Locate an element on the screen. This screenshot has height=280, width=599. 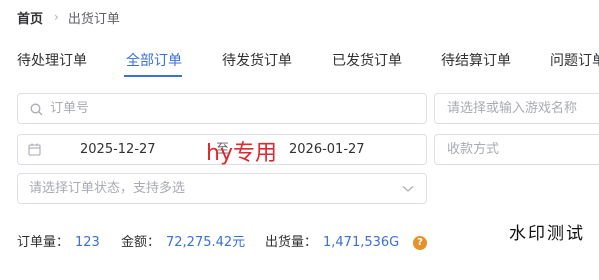
help-icon: ? is located at coordinates (420, 243).